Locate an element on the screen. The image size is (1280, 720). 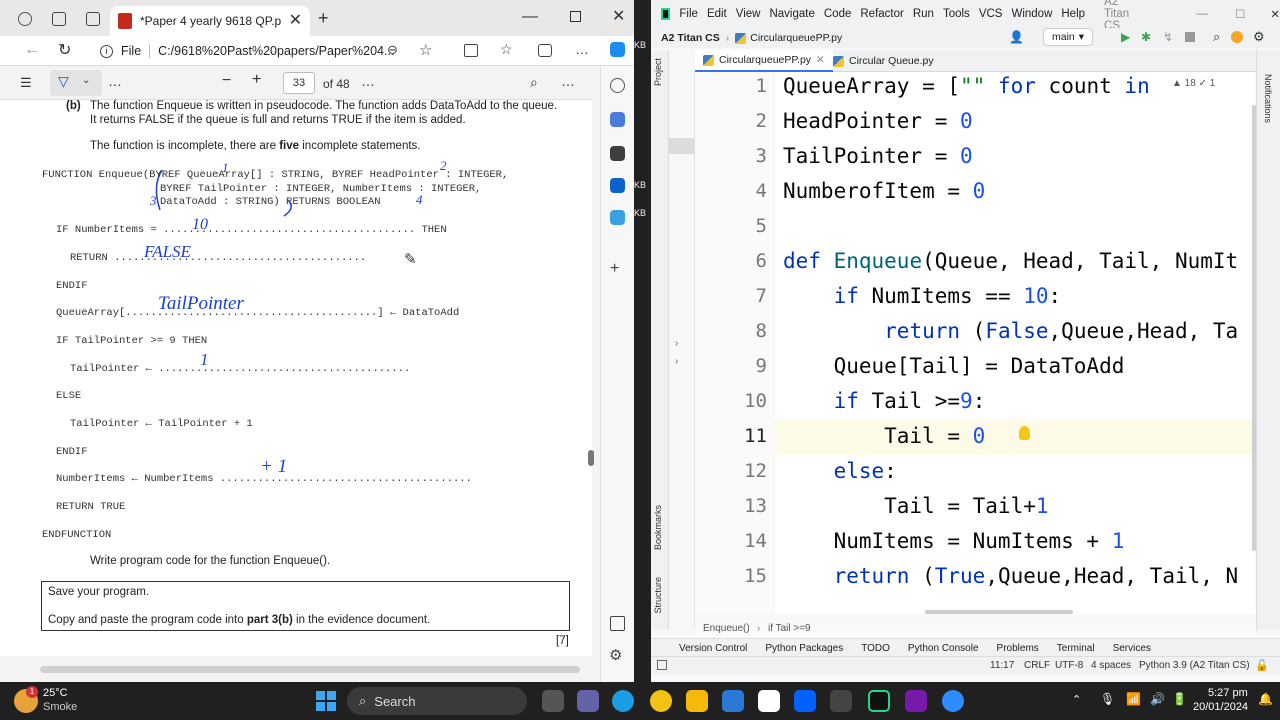
menu-tools: Tools is located at coordinates (956, 14).